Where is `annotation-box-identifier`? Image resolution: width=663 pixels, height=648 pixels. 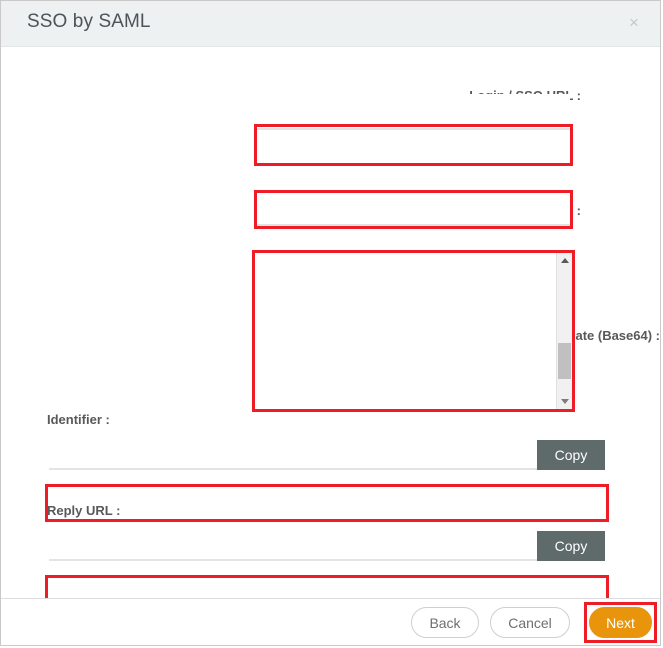 annotation-box-identifier is located at coordinates (327, 503).